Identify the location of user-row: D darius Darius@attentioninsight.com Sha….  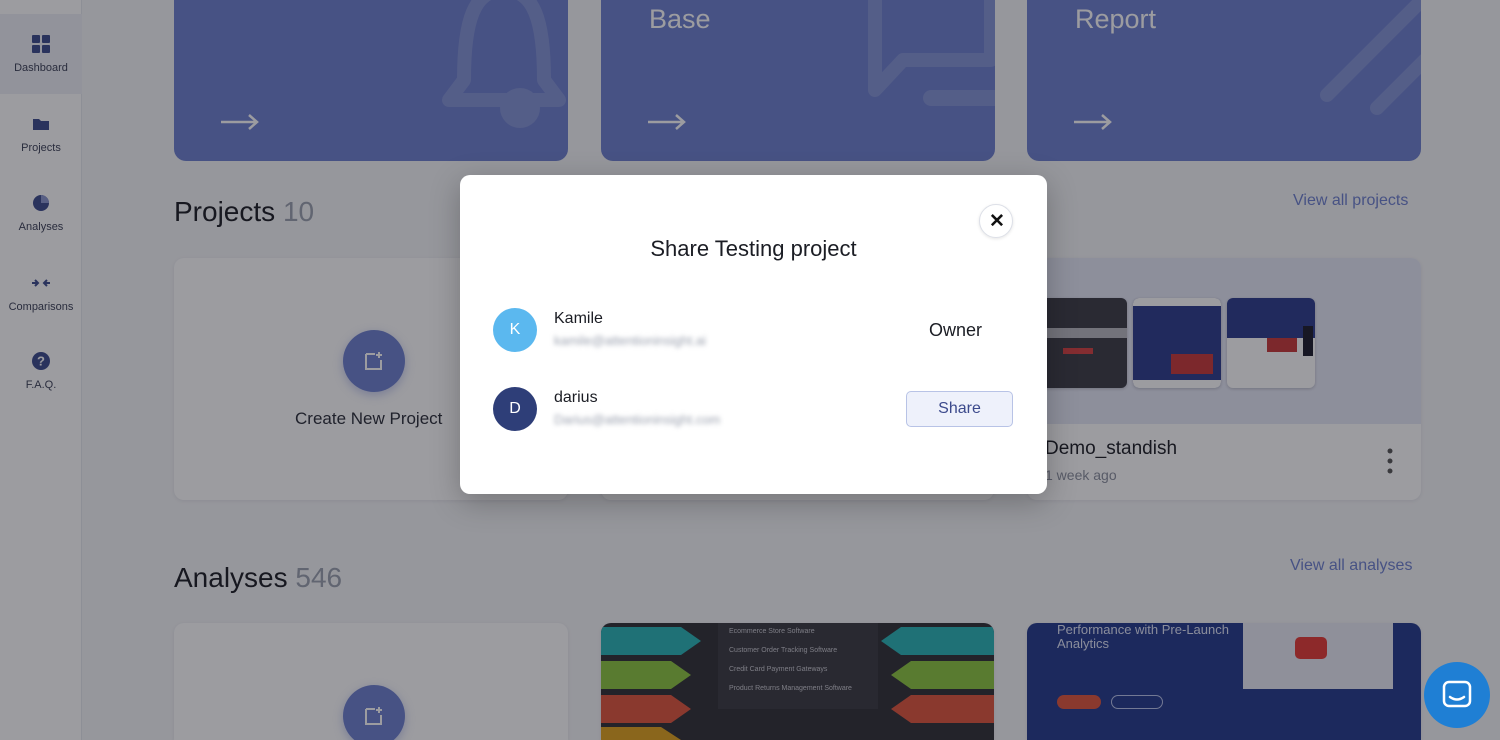
(755, 410).